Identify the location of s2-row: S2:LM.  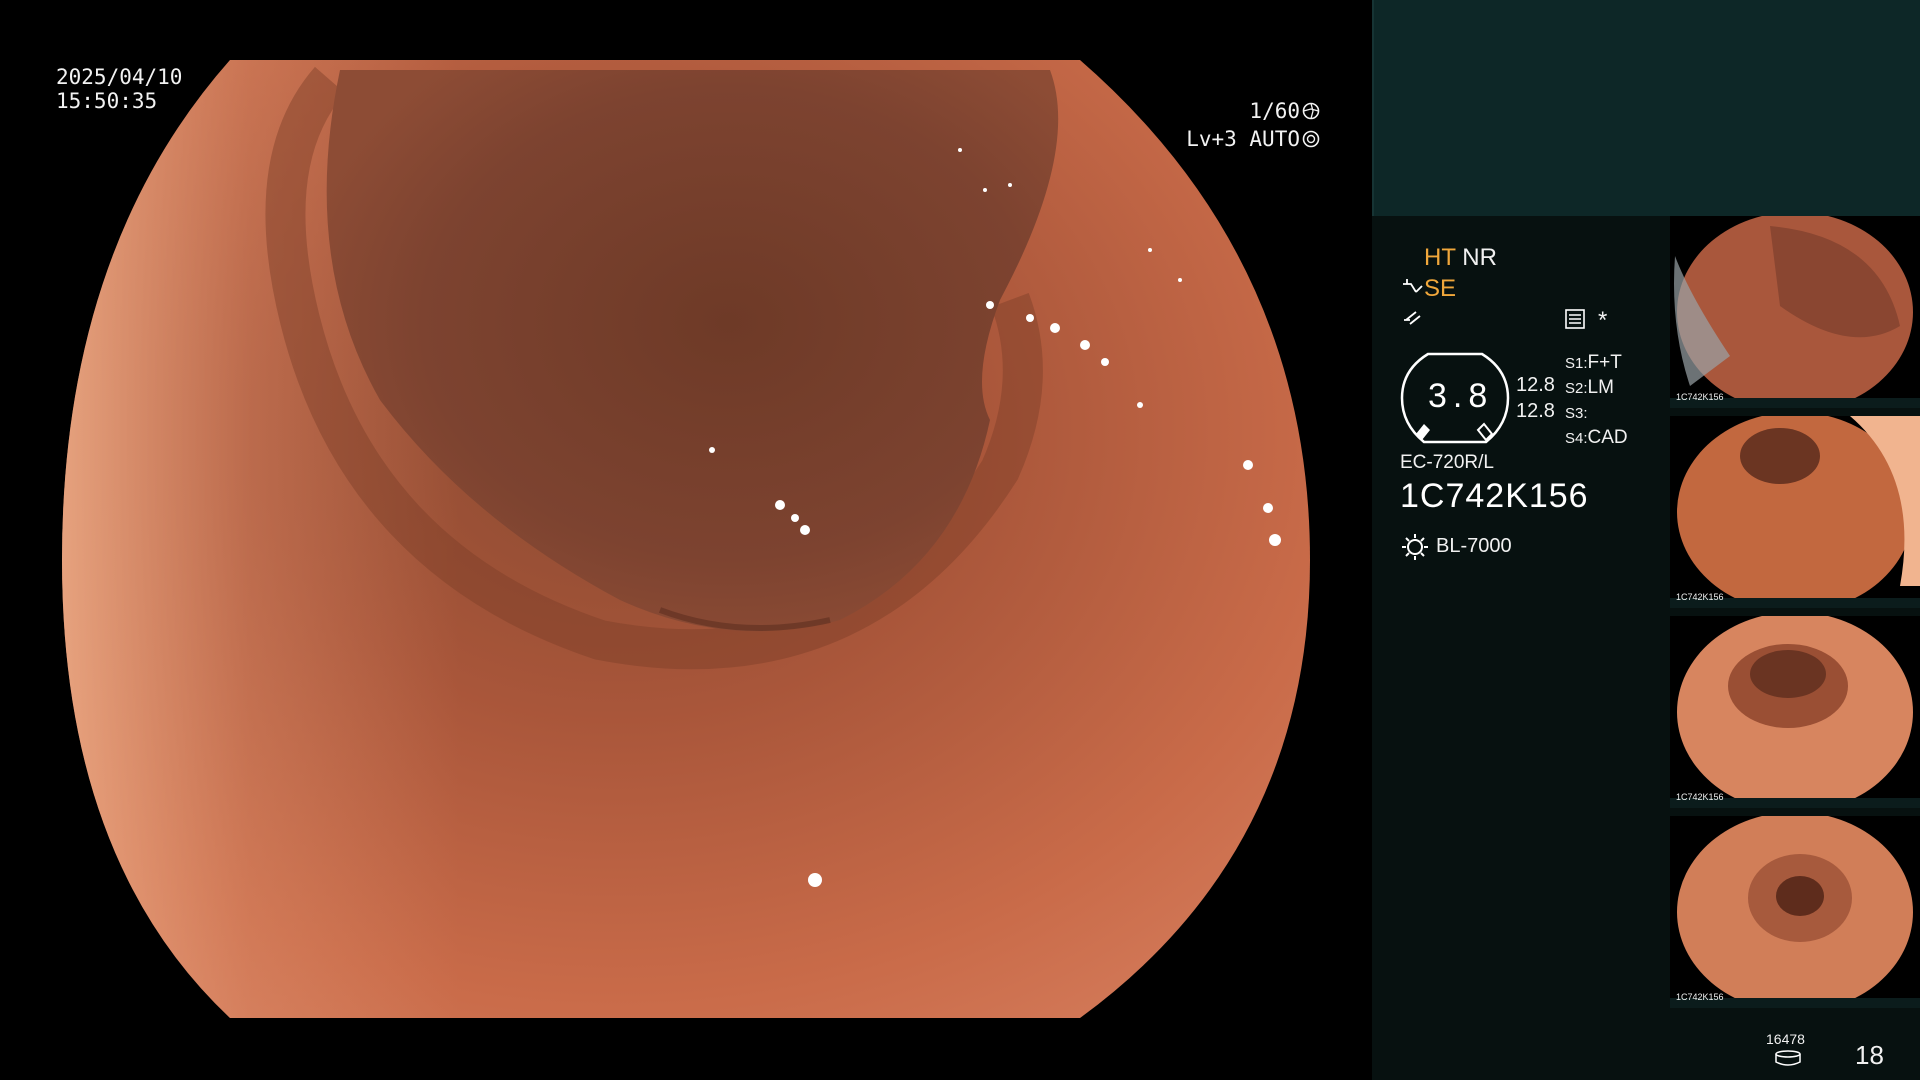
(1589, 388).